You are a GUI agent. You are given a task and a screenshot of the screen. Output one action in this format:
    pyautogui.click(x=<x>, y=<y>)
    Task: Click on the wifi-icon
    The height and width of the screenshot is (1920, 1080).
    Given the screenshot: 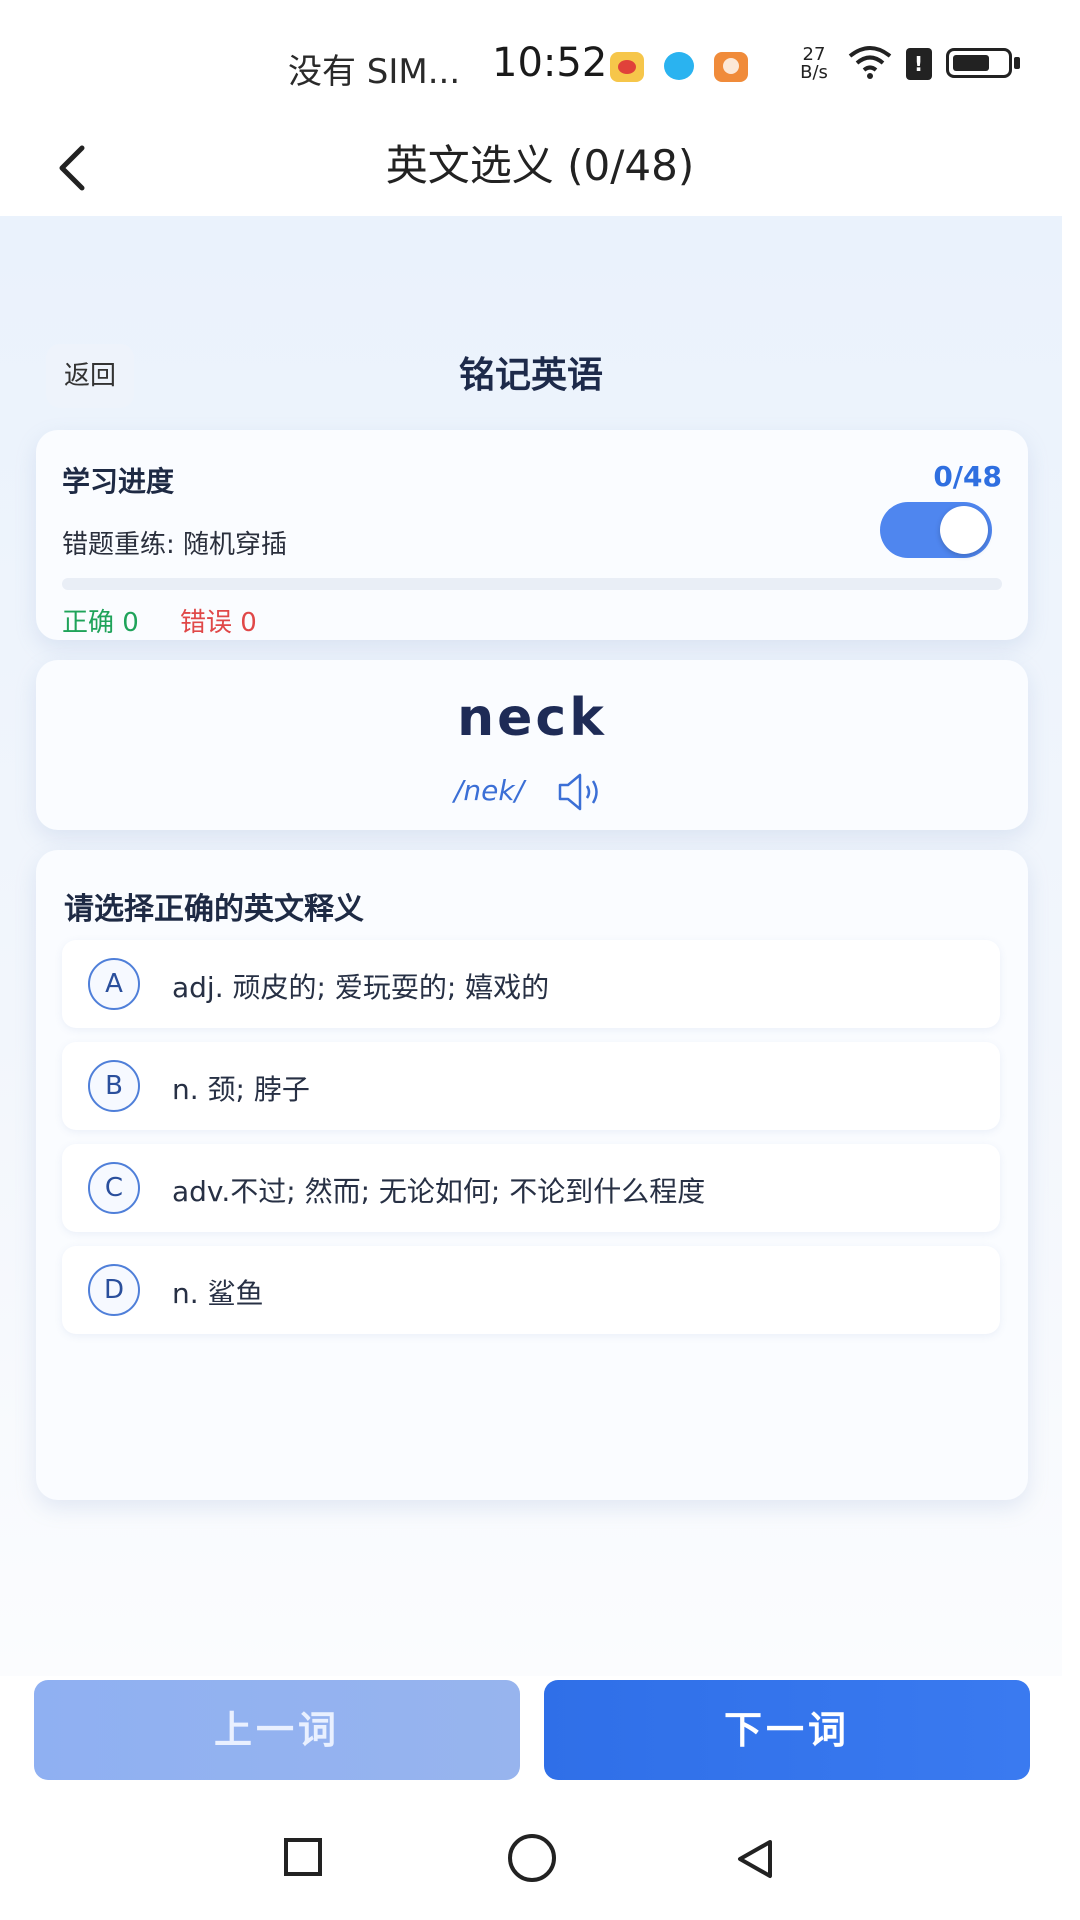 What is the action you would take?
    pyautogui.click(x=870, y=62)
    